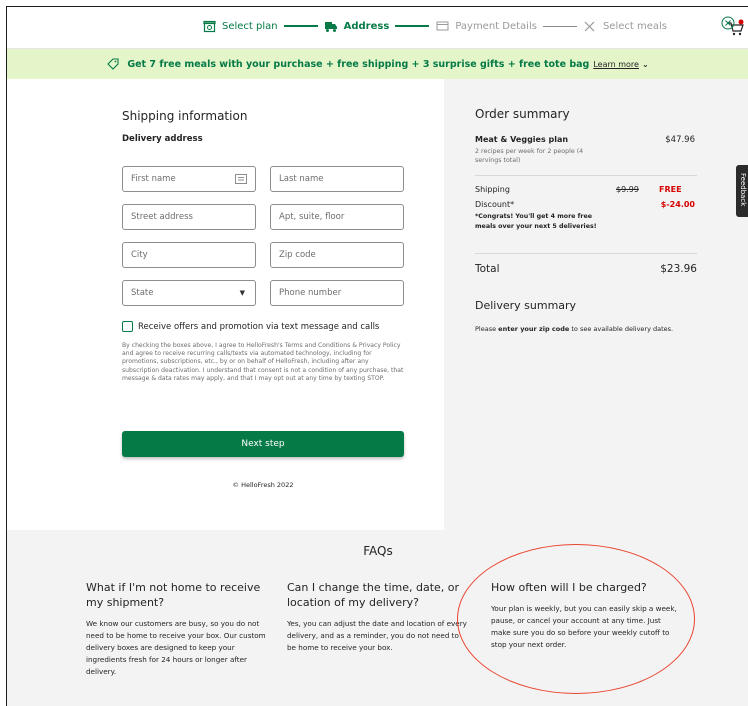 The image size is (748, 706). What do you see at coordinates (645, 64) in the screenshot?
I see `chevron-down-icon: ⌄` at bounding box center [645, 64].